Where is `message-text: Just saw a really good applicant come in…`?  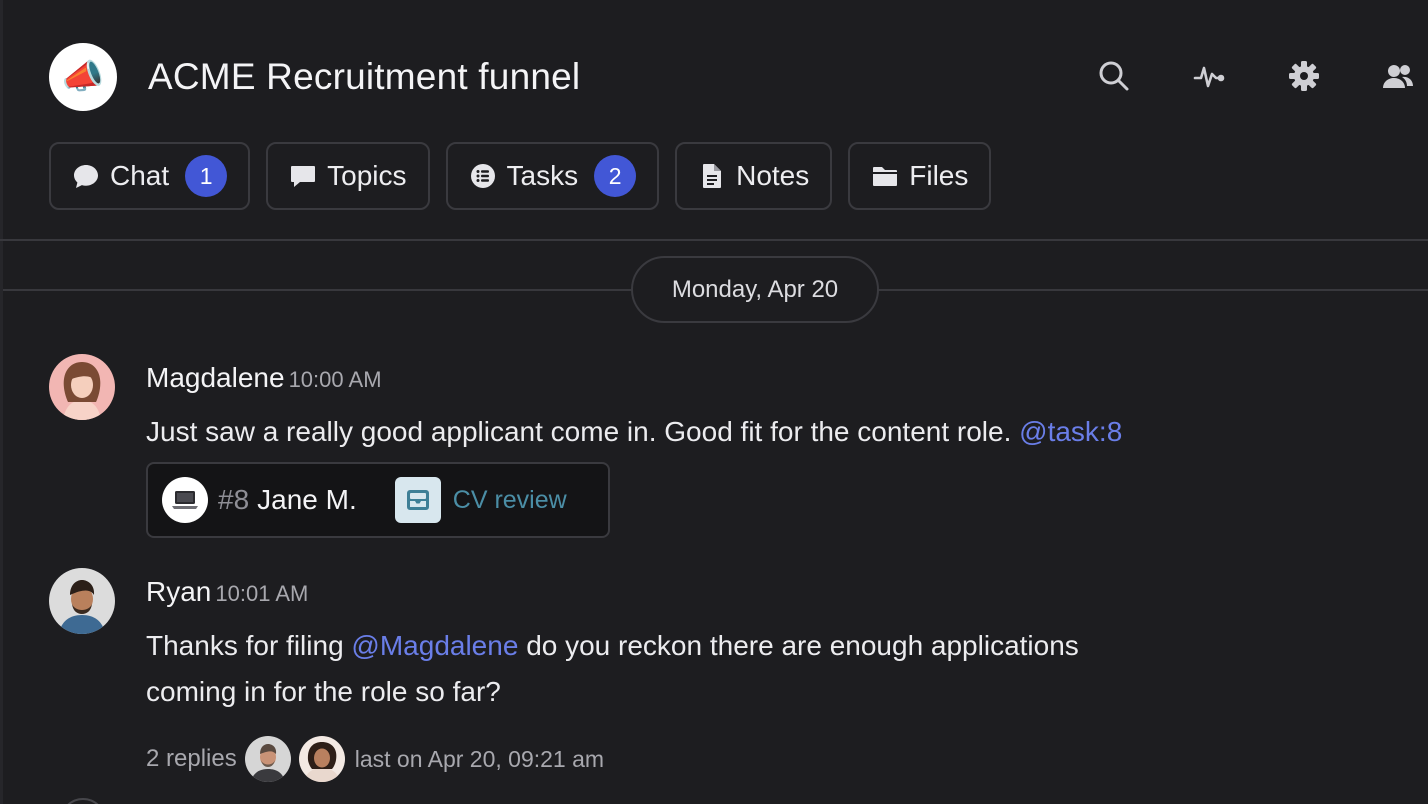
message-text: Just saw a really good applicant come in… is located at coordinates (634, 432).